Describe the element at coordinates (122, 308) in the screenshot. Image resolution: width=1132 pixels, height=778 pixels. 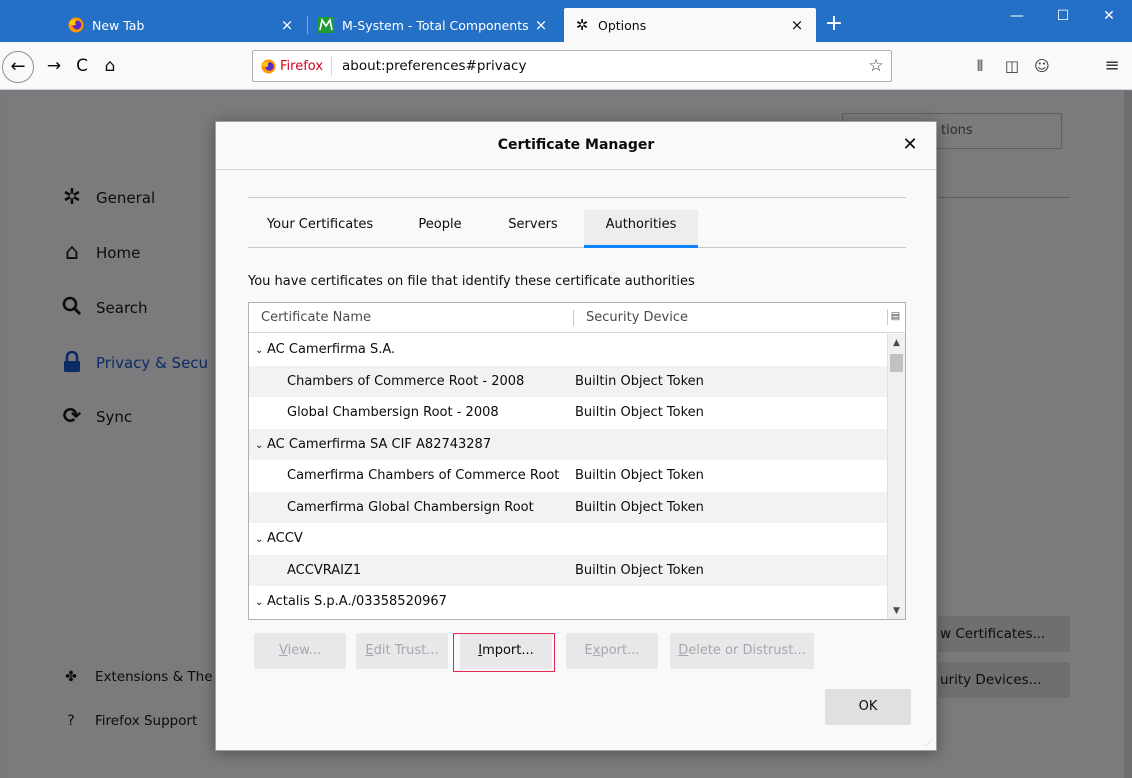
I see `sidebar-item-label: Search` at that location.